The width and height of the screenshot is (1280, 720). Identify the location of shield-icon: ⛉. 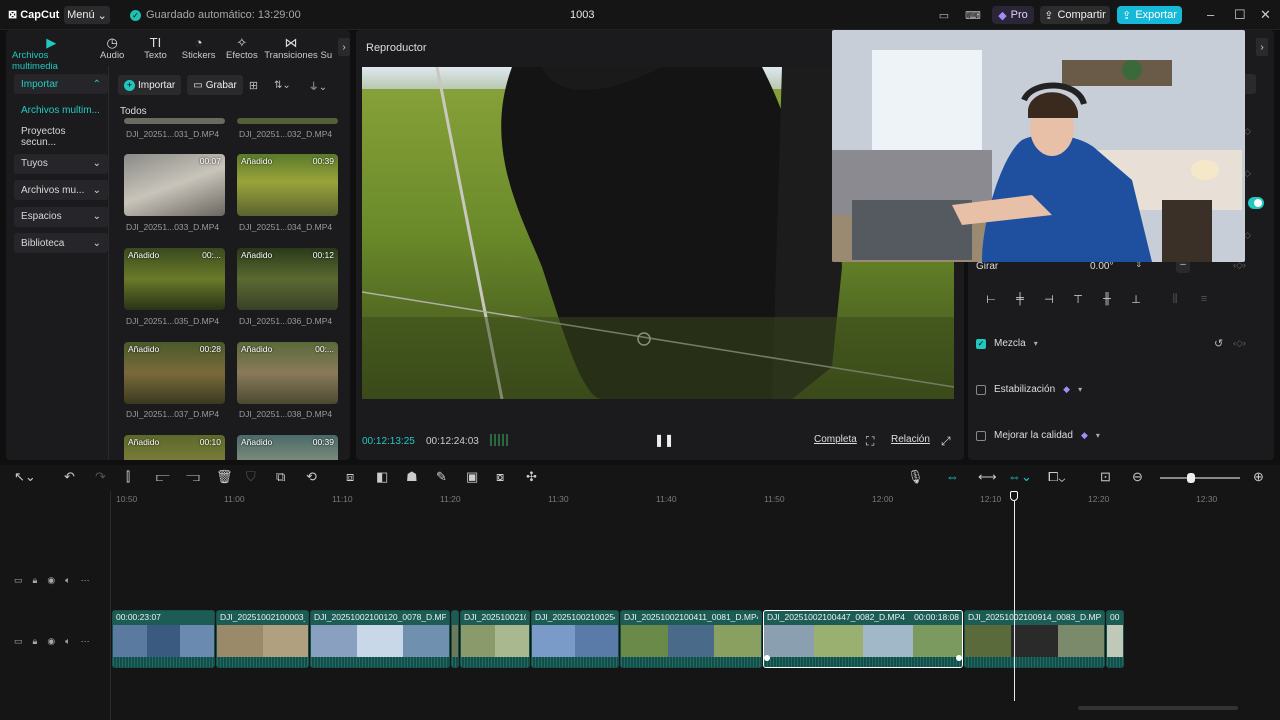
(251, 477).